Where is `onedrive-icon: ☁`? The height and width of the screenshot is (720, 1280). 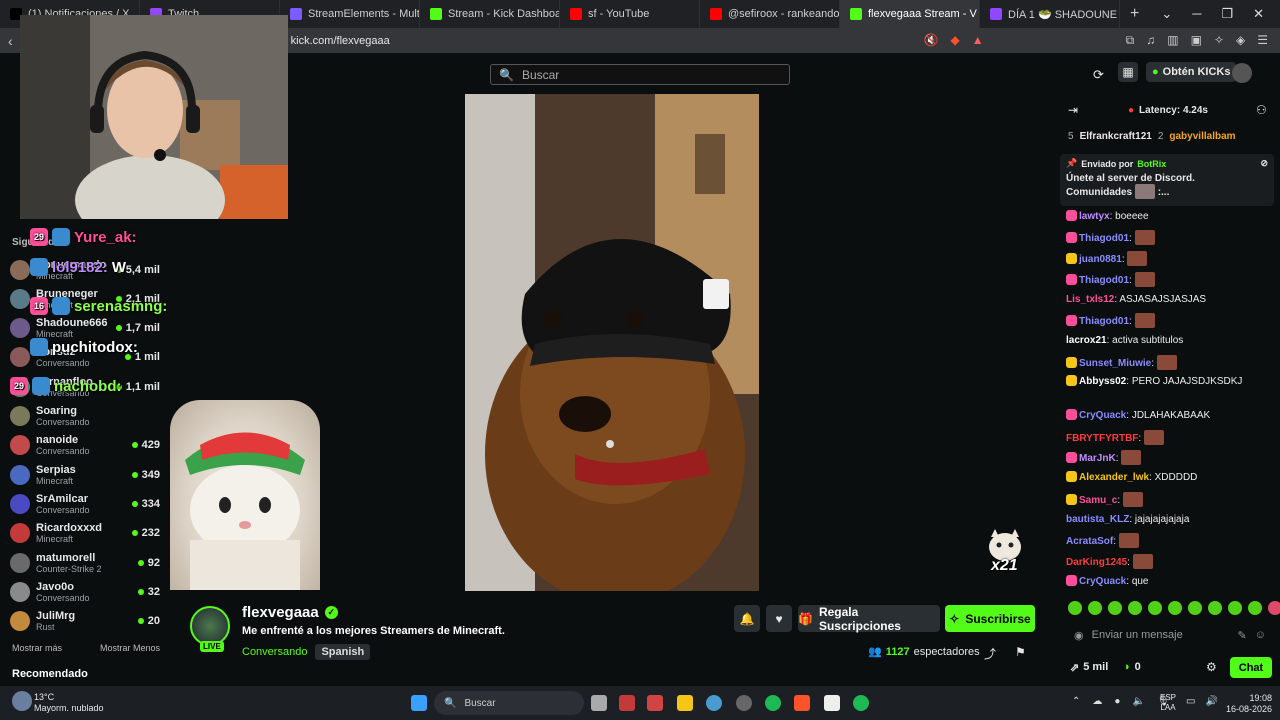
onedrive-icon: ☁ is located at coordinates (1097, 701).